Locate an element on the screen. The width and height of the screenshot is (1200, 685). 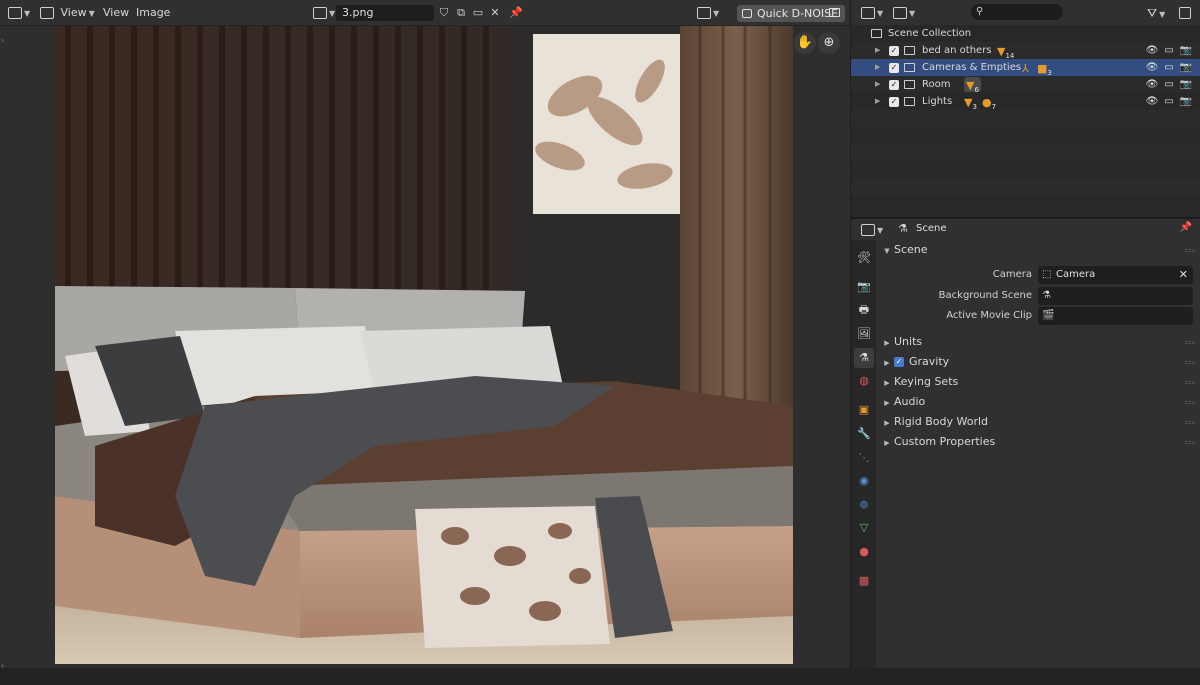
panel-audio-header: ▶ Audio is located at coordinates (1038, 402).